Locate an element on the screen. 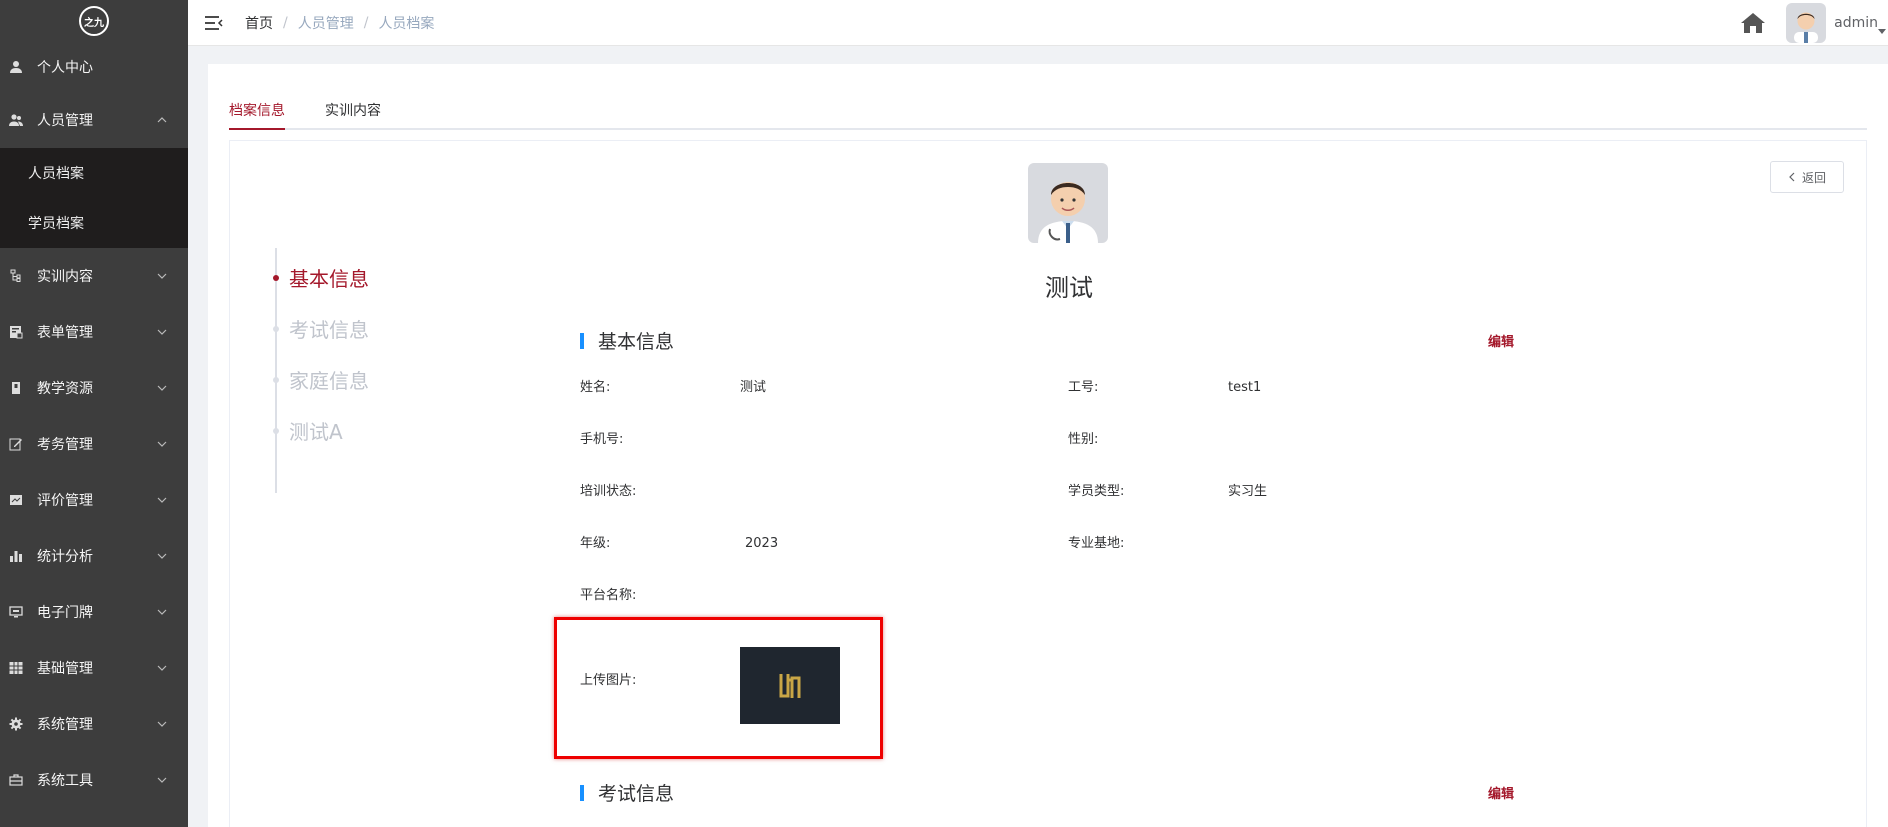 The image size is (1888, 827). section-title-text: 考试信息 is located at coordinates (636, 794).